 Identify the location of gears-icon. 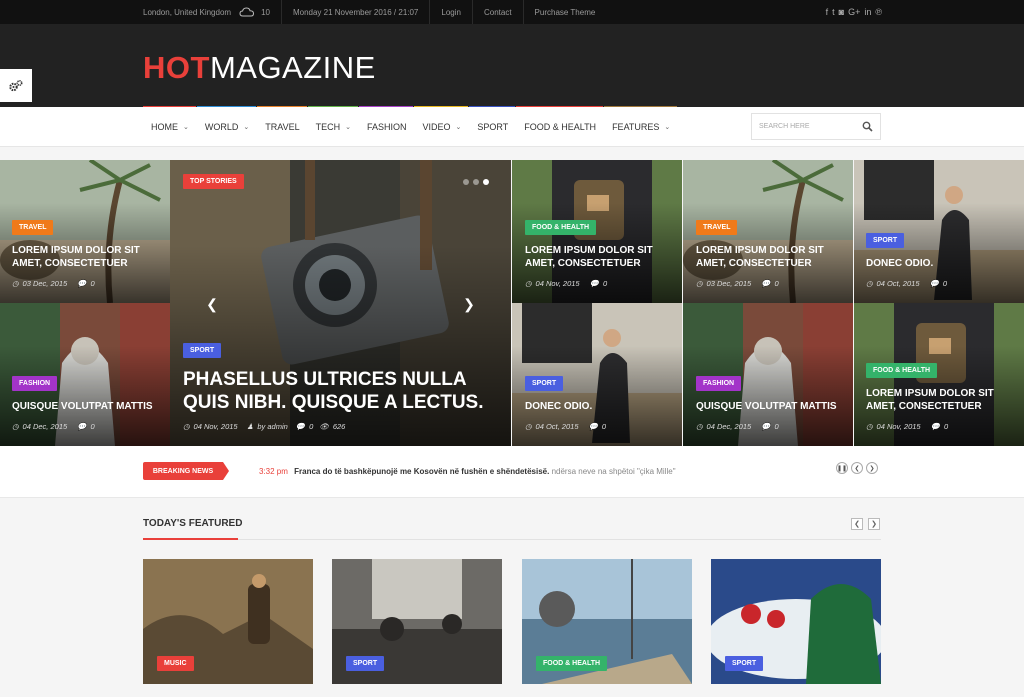
(16, 85).